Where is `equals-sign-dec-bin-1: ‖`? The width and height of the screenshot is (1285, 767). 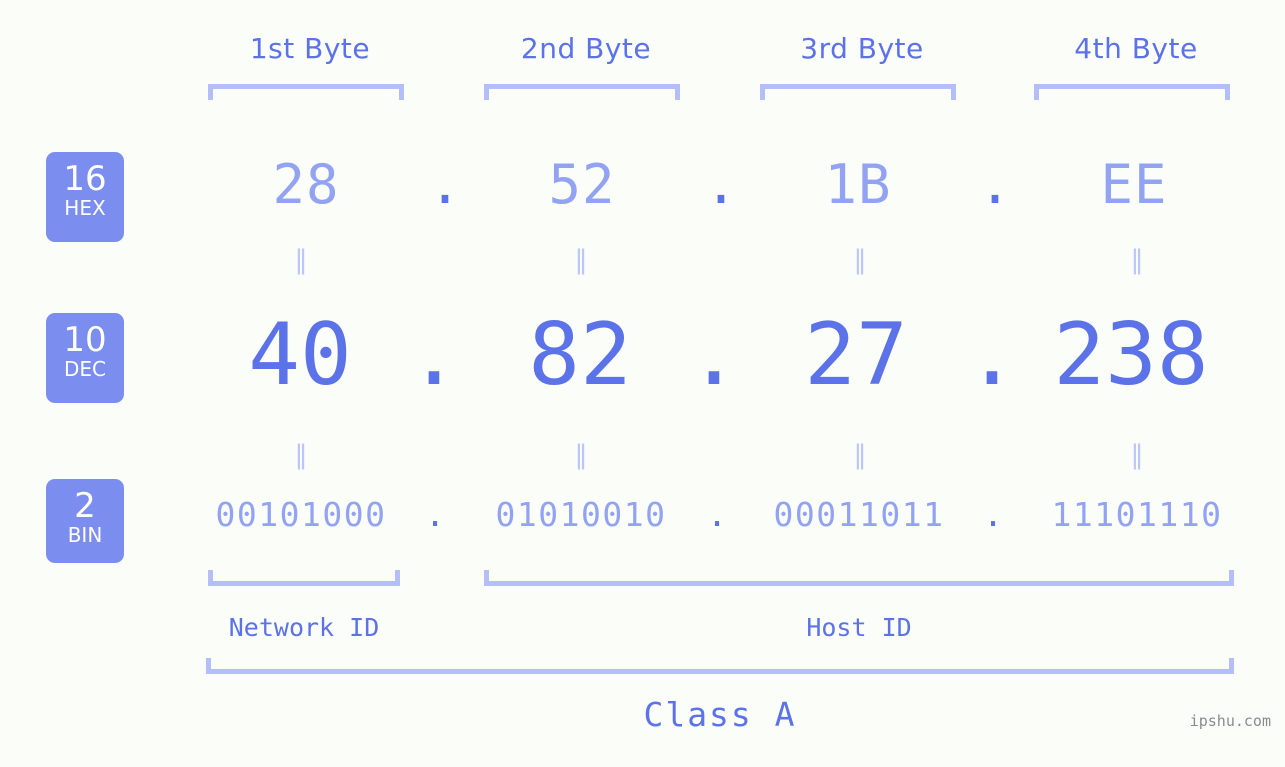 equals-sign-dec-bin-1: ‖ is located at coordinates (301, 455).